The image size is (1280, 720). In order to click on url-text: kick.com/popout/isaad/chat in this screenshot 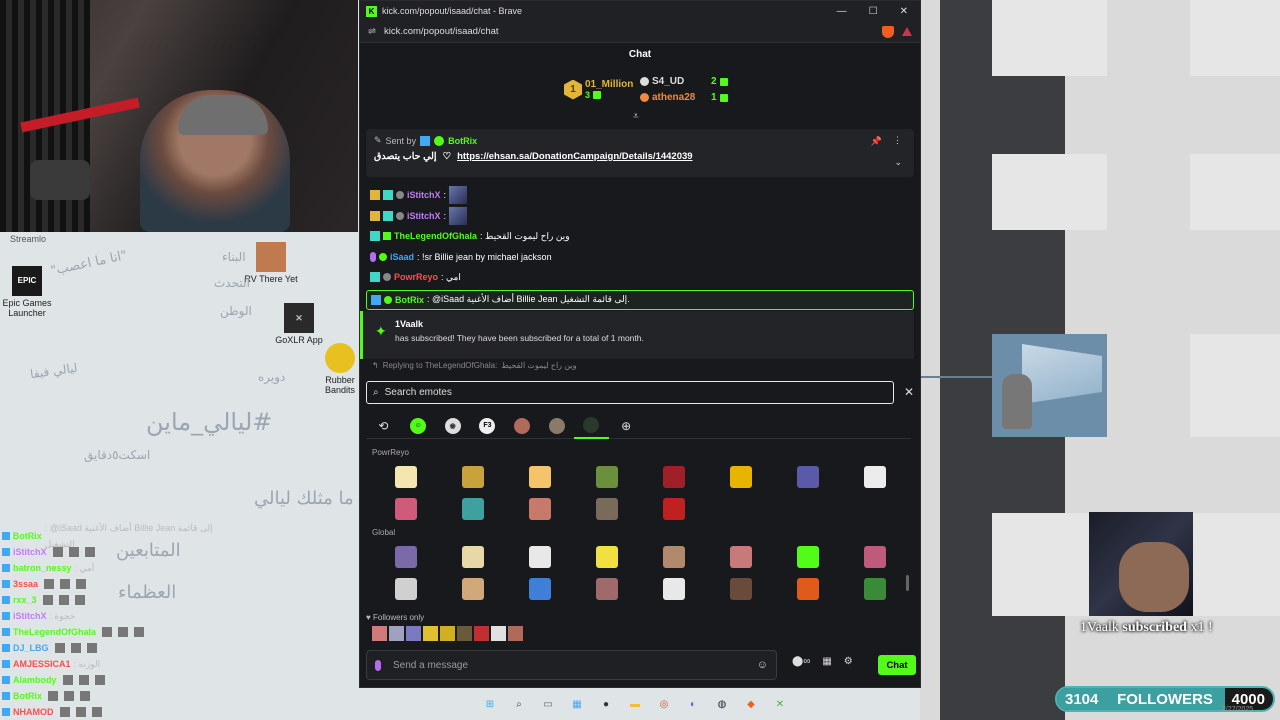, I will do `click(441, 31)`.